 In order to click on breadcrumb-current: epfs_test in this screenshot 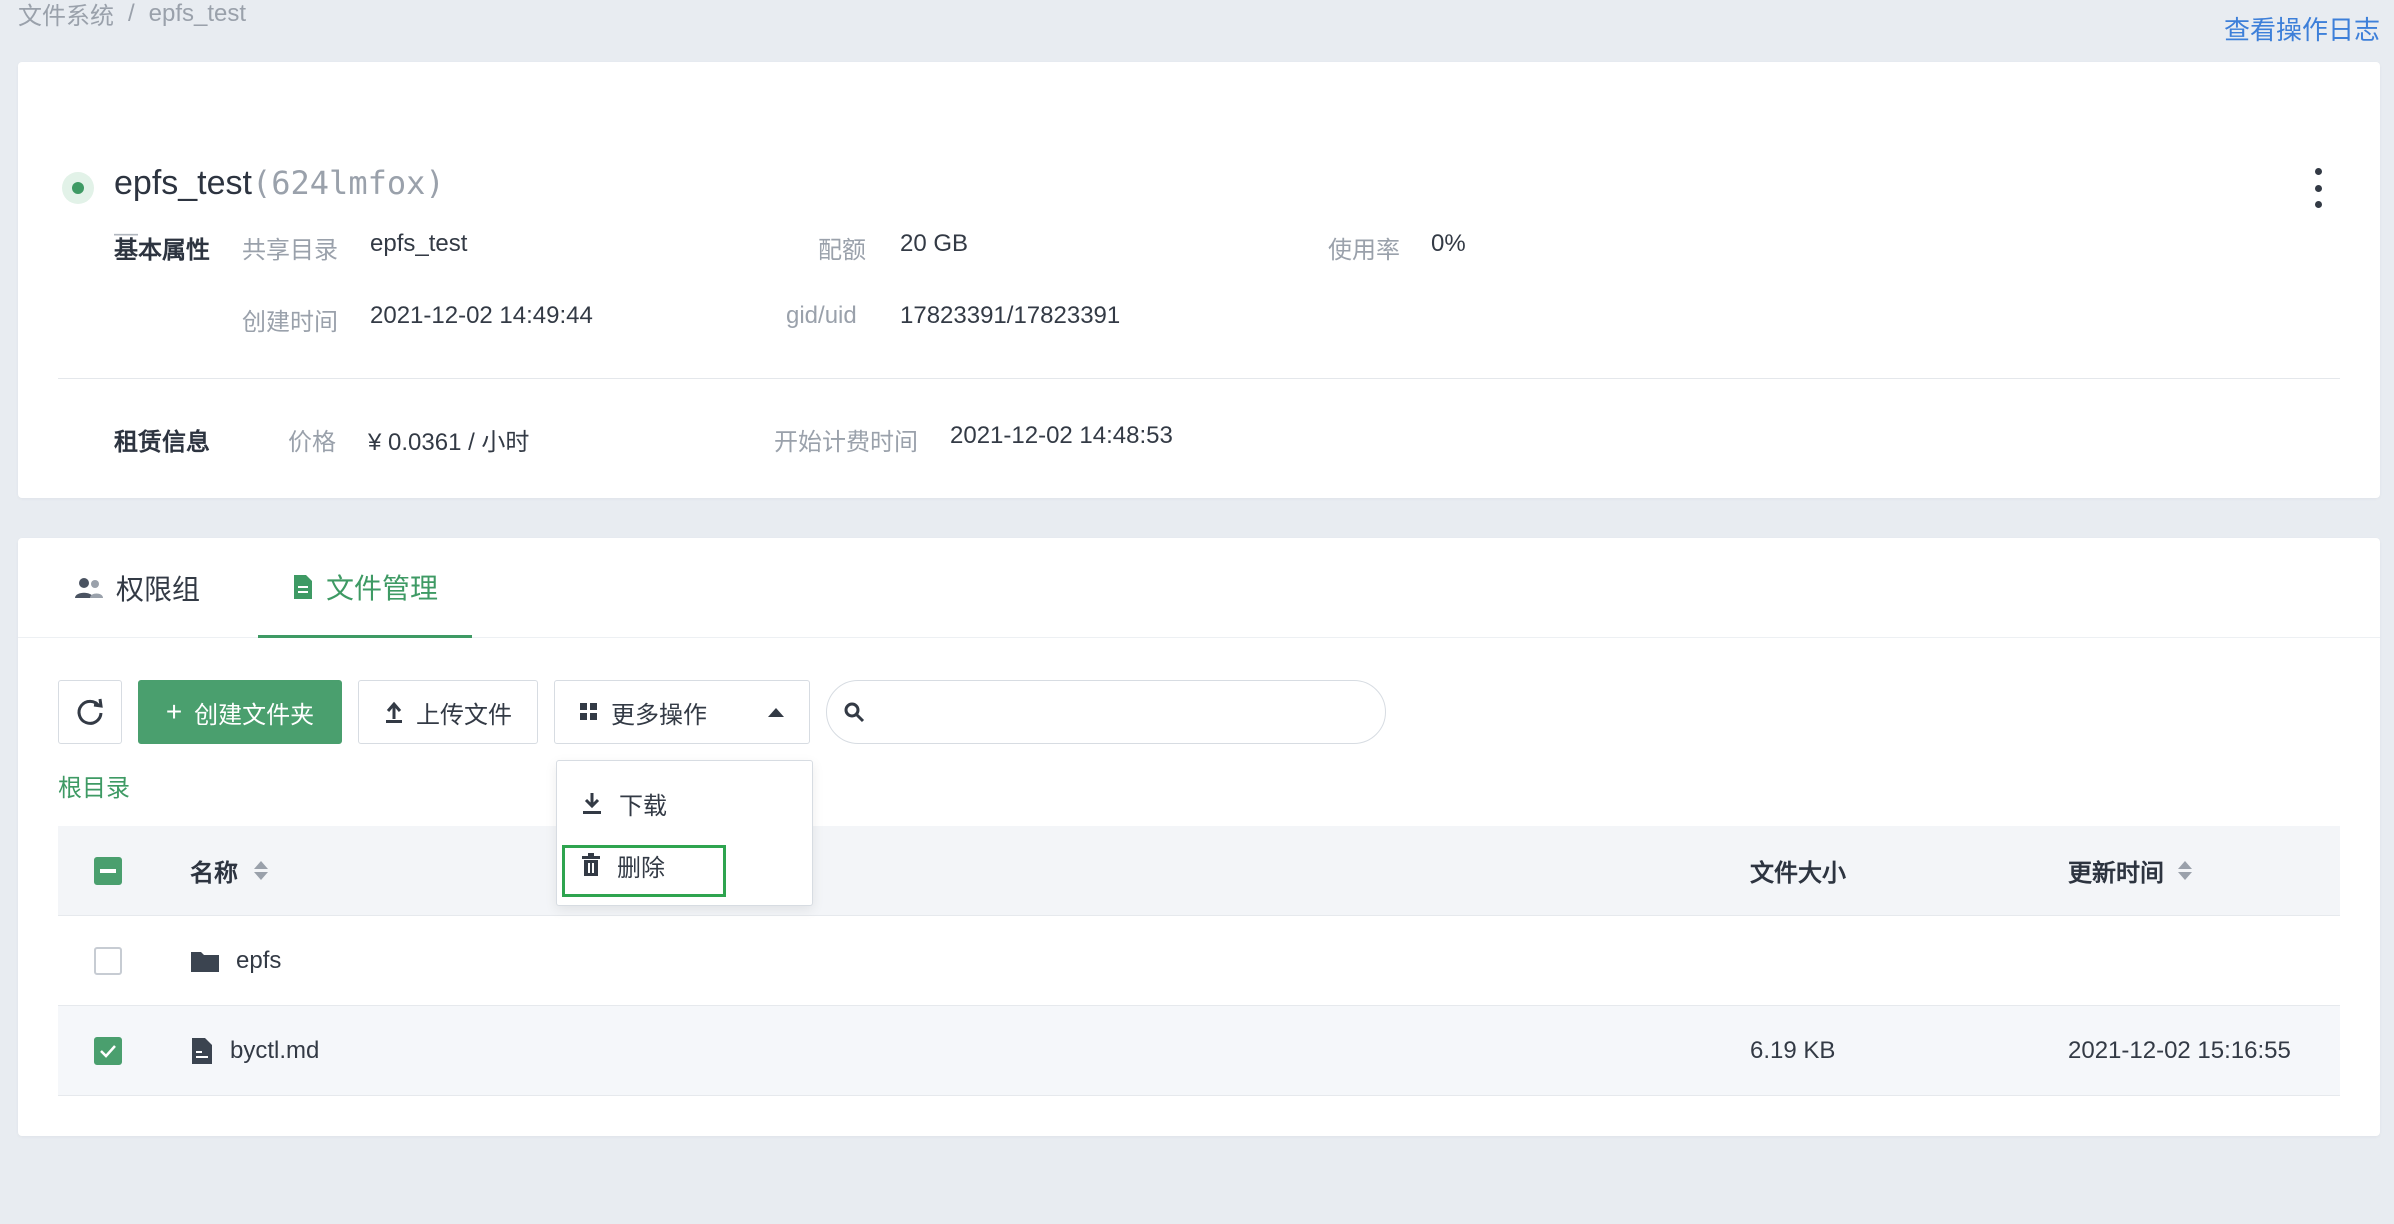, I will do `click(197, 13)`.